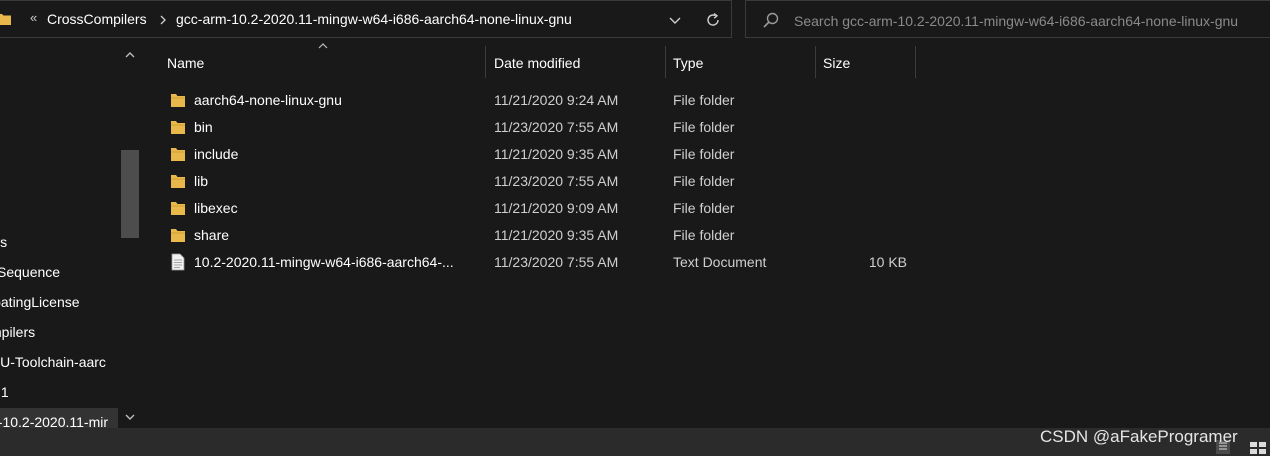 This screenshot has width=1270, height=456. I want to click on search-box, so click(1007, 19).